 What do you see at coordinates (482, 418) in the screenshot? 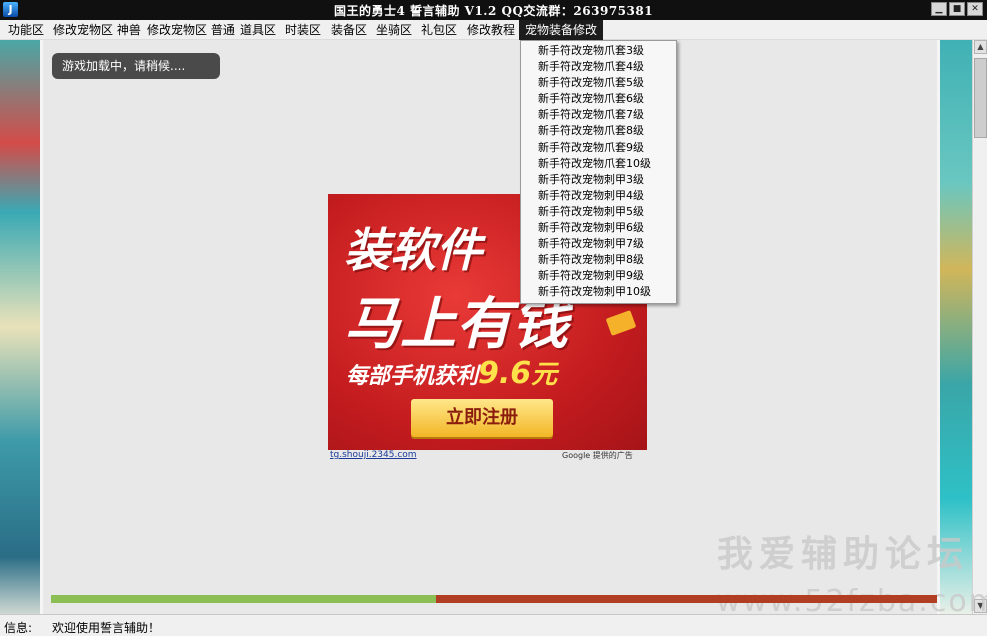
I see `ad-register-button: 立即注册` at bounding box center [482, 418].